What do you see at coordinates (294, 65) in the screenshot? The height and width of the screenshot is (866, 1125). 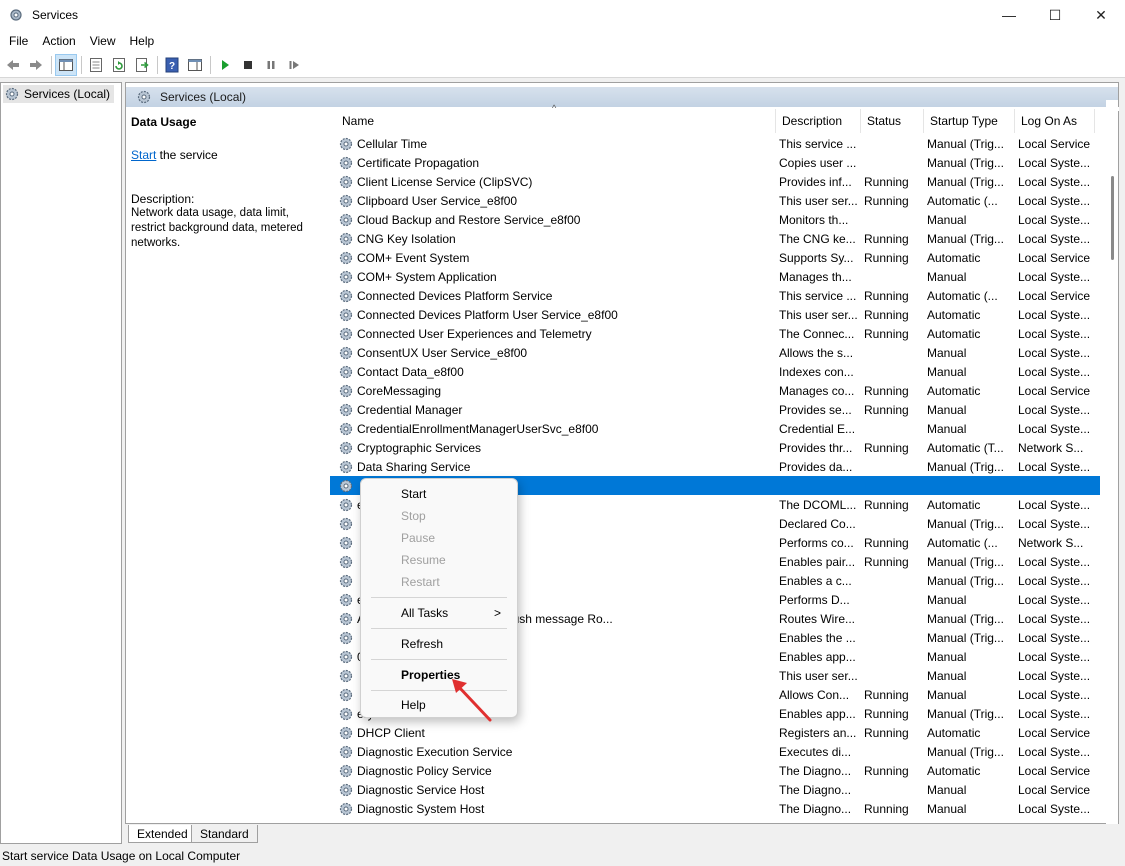 I see `restart-service-button` at bounding box center [294, 65].